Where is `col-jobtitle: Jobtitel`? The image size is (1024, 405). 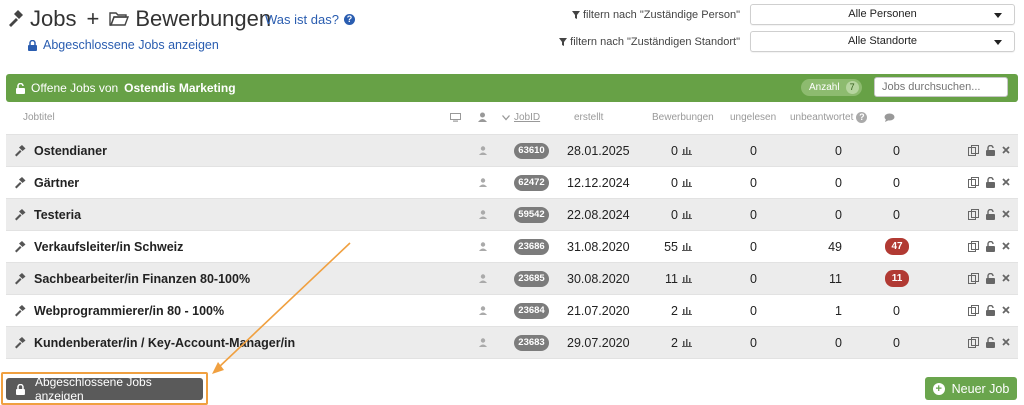
col-jobtitle: Jobtitel is located at coordinates (39, 117).